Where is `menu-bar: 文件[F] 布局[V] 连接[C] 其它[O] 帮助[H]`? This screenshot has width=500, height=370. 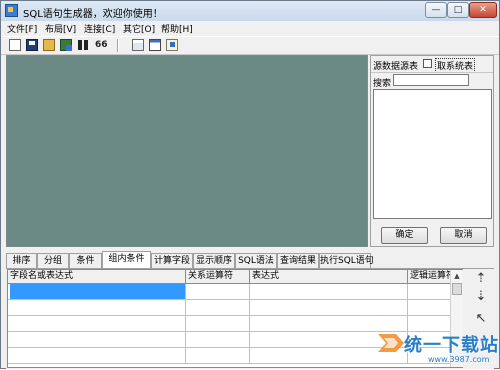
menu-bar: 文件[F] 布局[V] 连接[C] 其它[O] 帮助[H] is located at coordinates (250, 28).